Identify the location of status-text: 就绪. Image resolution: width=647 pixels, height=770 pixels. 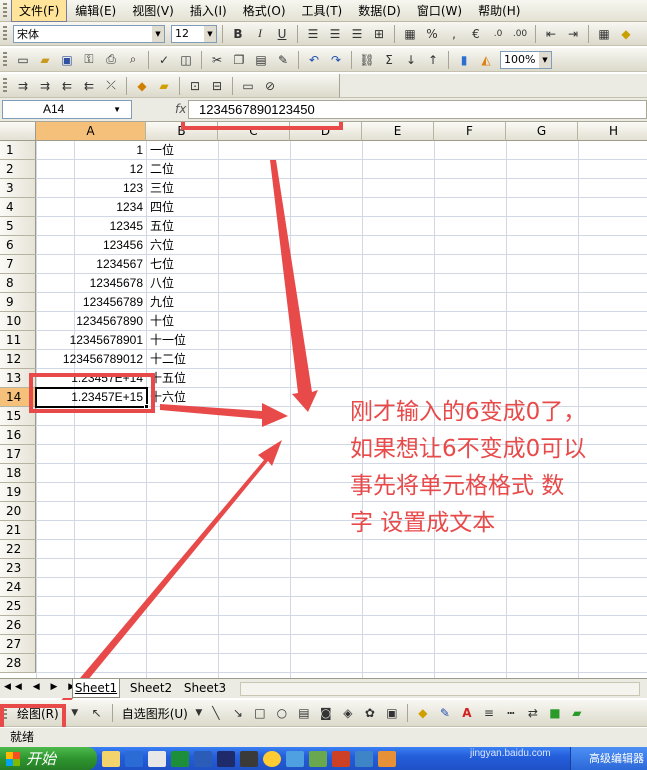
(22, 737).